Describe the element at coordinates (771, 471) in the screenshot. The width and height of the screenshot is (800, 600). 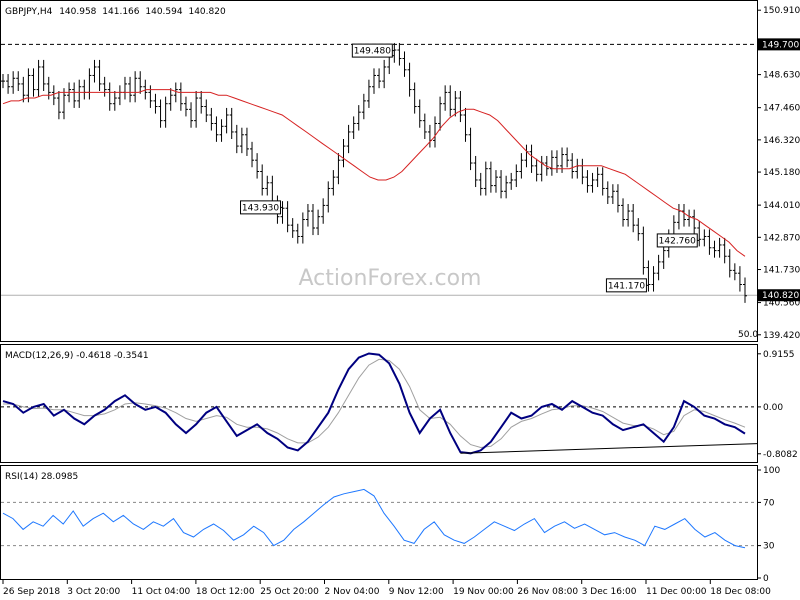
I see `rsi-axis-label: 100` at that location.